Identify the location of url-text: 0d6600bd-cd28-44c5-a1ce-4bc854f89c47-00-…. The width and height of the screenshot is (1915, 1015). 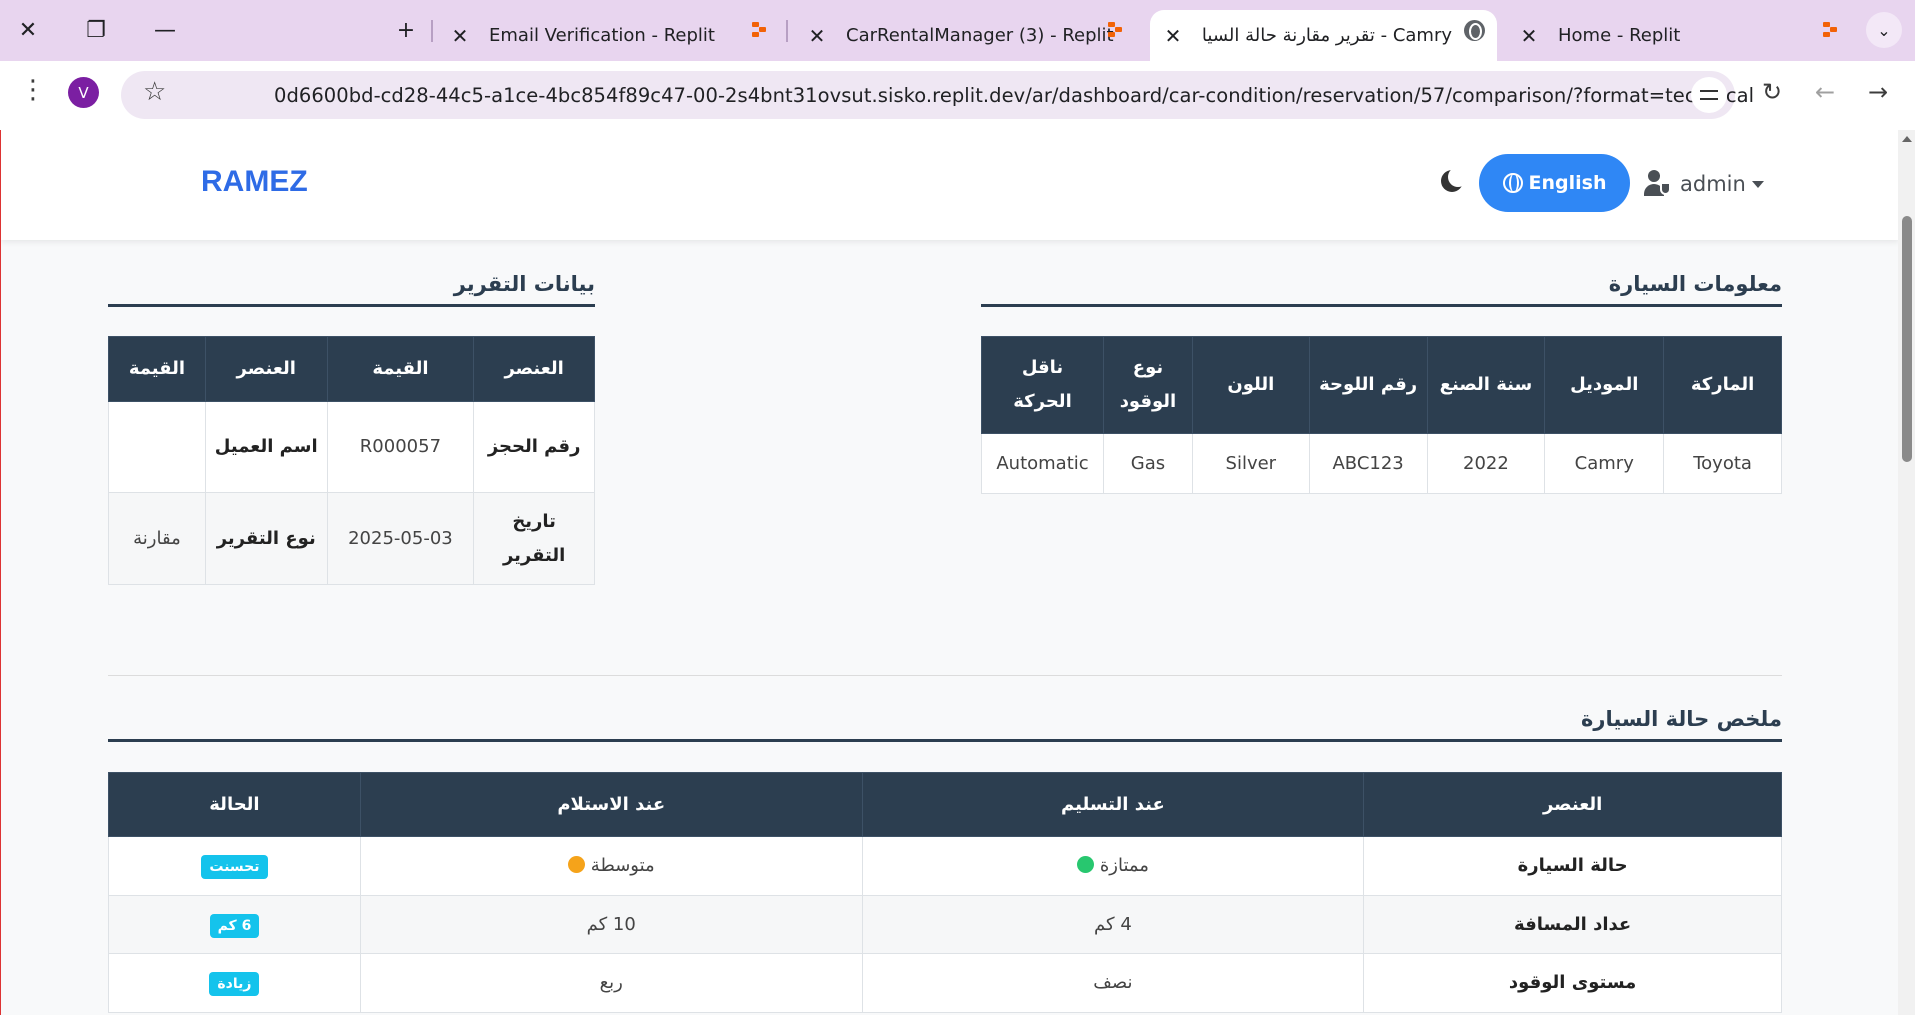
(1034, 95).